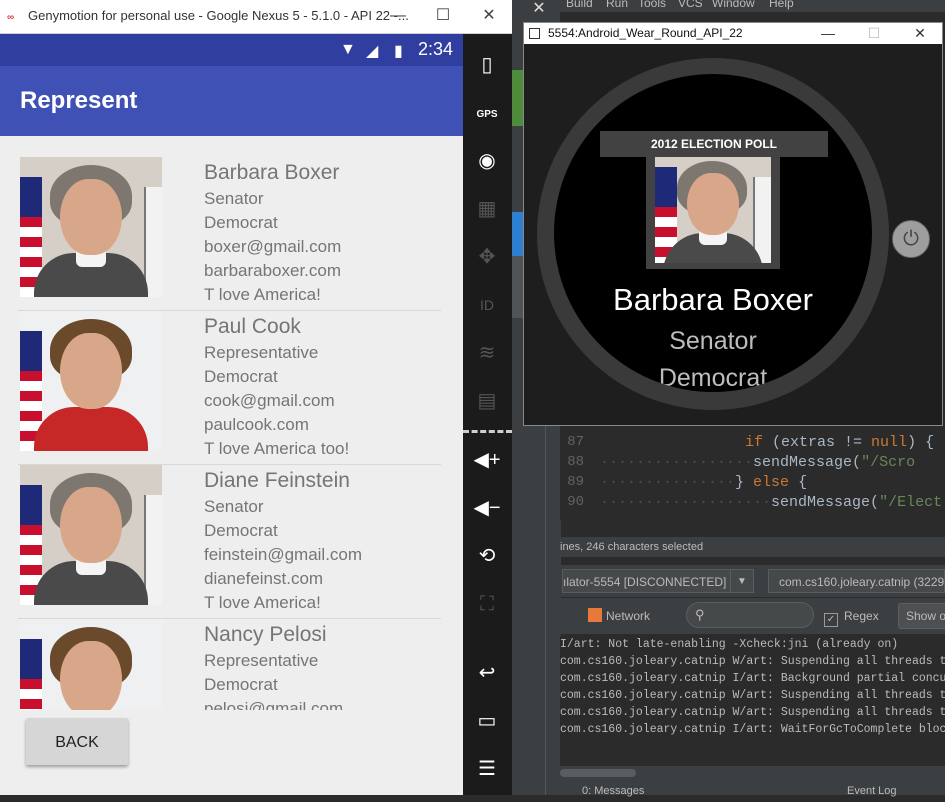 The width and height of the screenshot is (945, 802). Describe the element at coordinates (733, 5) in the screenshot. I see `menu-window: Window` at that location.